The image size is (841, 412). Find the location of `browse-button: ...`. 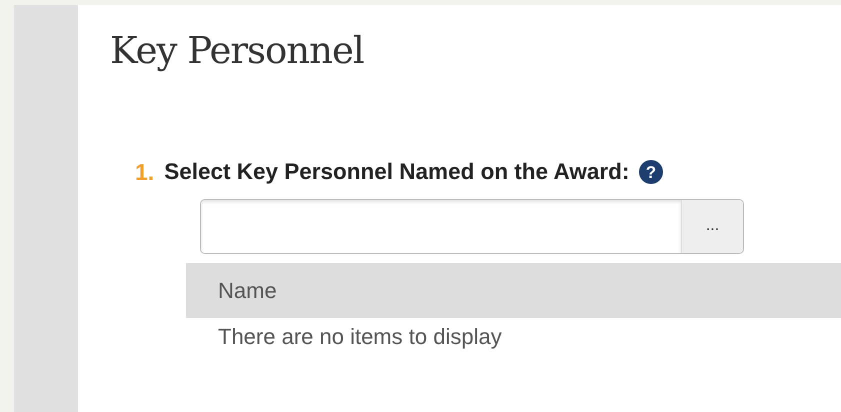

browse-button: ... is located at coordinates (712, 226).